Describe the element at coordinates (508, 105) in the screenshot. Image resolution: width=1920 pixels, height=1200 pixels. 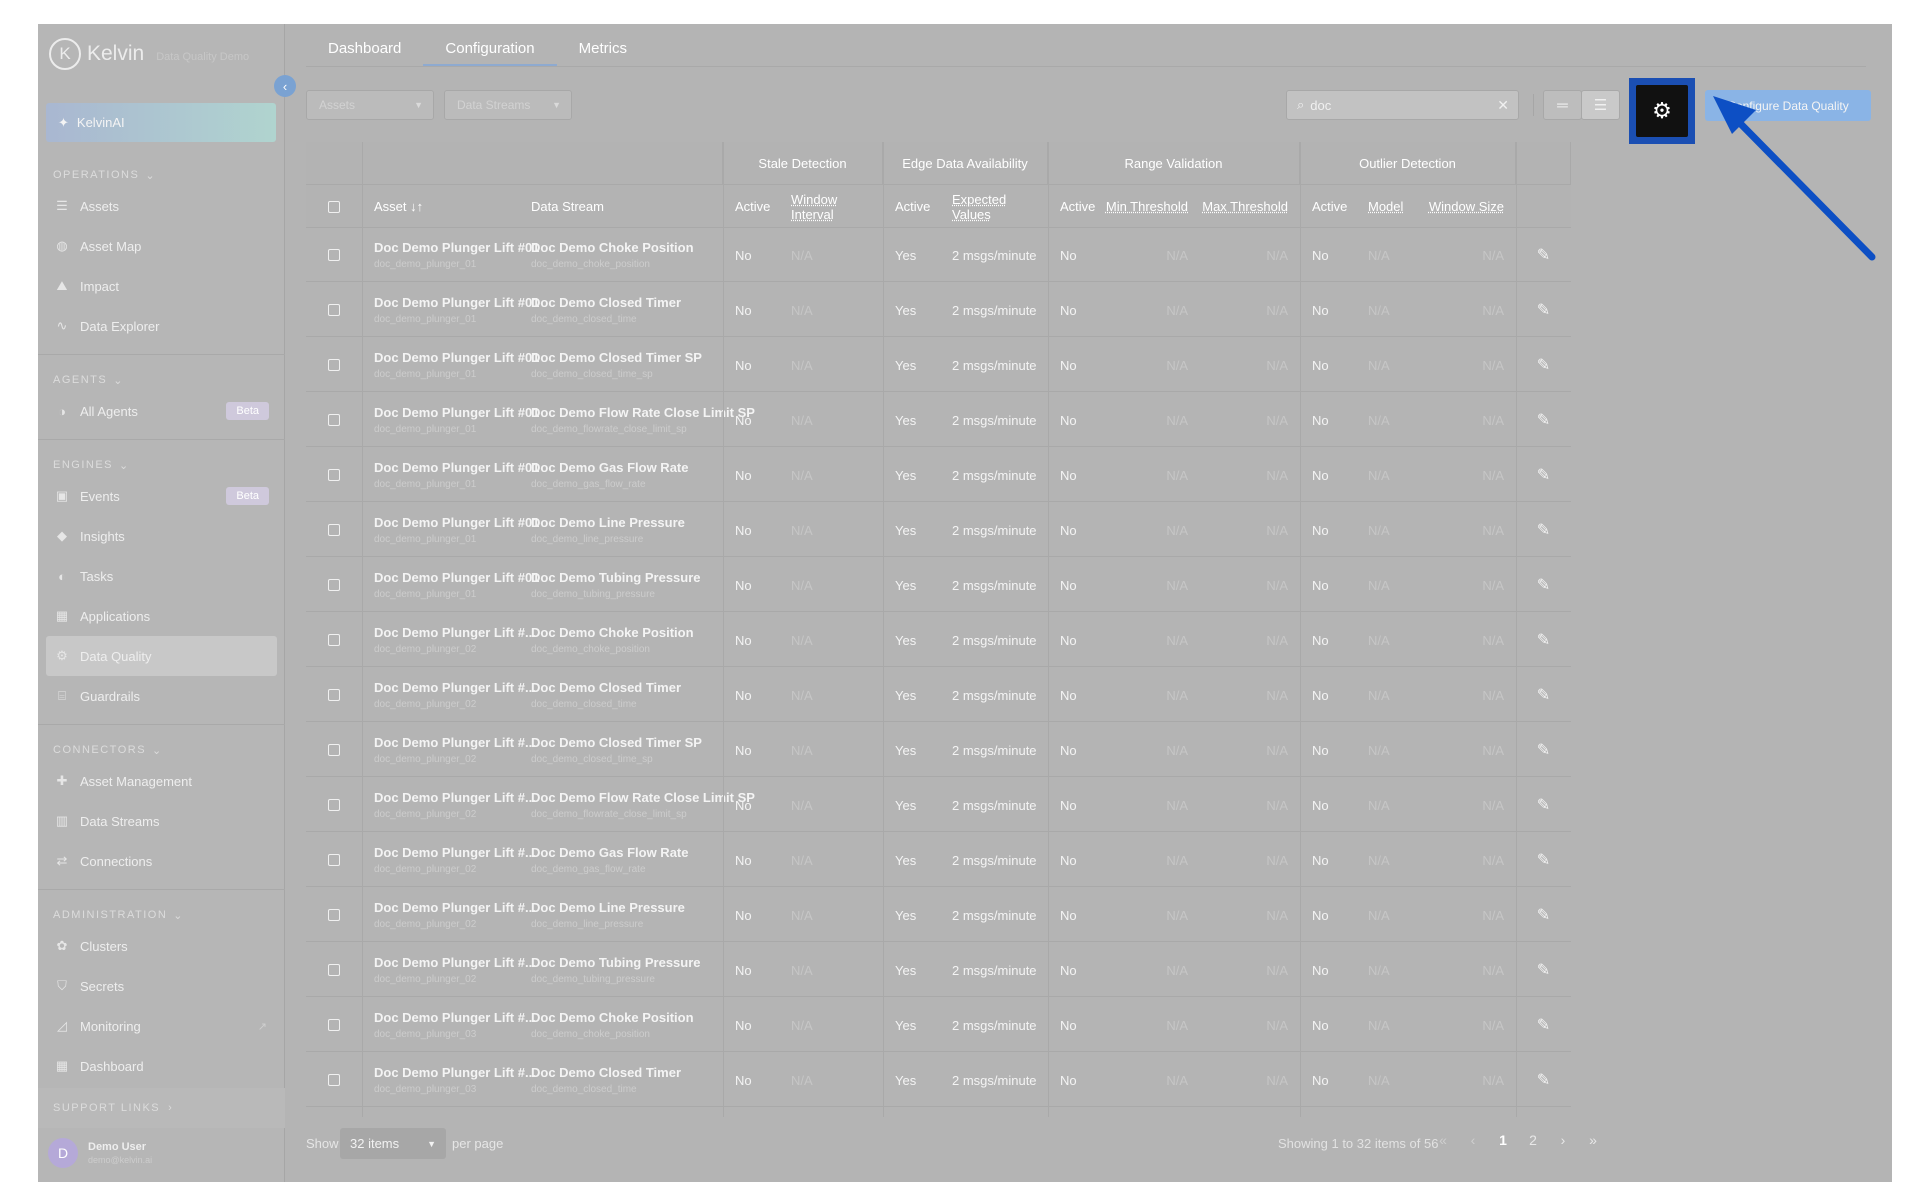
I see `data-streams-filter: Data Streams ▼` at that location.